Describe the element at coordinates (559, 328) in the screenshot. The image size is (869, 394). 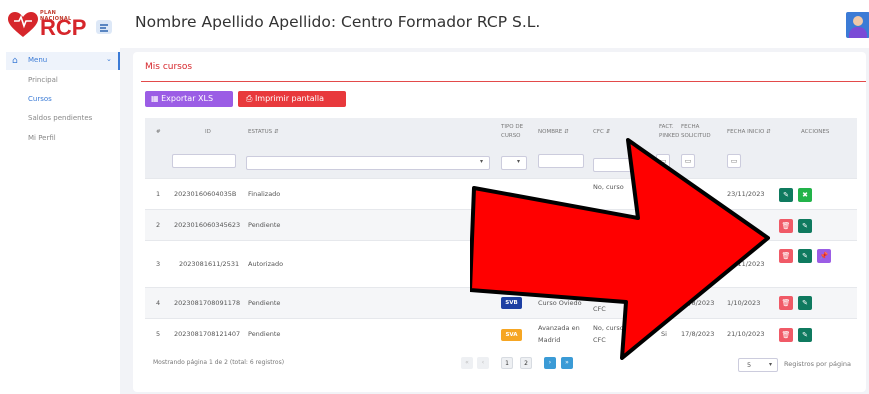
I see `row-name: Avanzada en` at that location.